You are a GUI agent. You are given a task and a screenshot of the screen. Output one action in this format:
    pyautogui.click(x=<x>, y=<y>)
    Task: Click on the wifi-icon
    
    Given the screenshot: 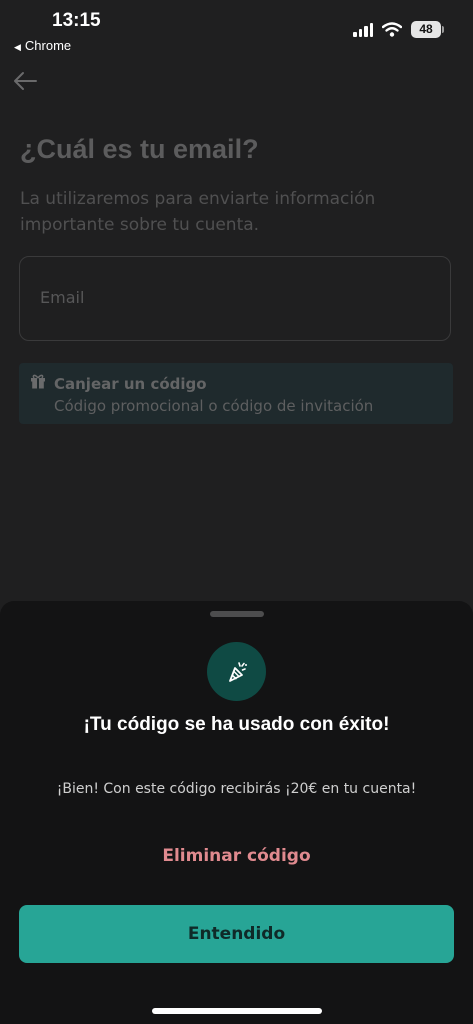 What is the action you would take?
    pyautogui.click(x=392, y=29)
    